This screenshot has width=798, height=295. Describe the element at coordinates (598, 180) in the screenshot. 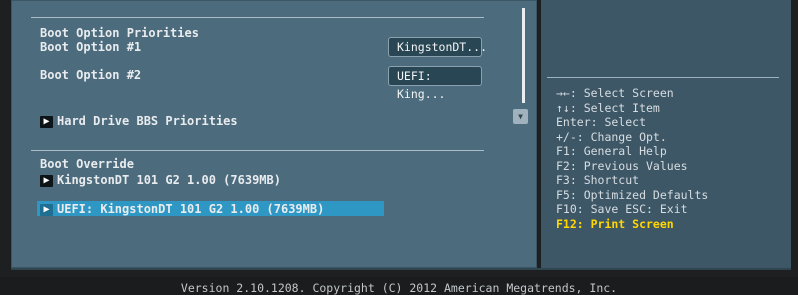

I see `help-item: F3: Shortcut` at that location.